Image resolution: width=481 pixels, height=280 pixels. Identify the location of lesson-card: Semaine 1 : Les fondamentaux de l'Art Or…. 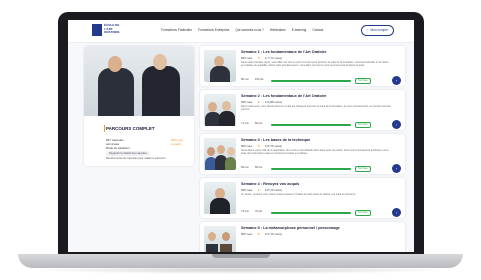
(302, 66).